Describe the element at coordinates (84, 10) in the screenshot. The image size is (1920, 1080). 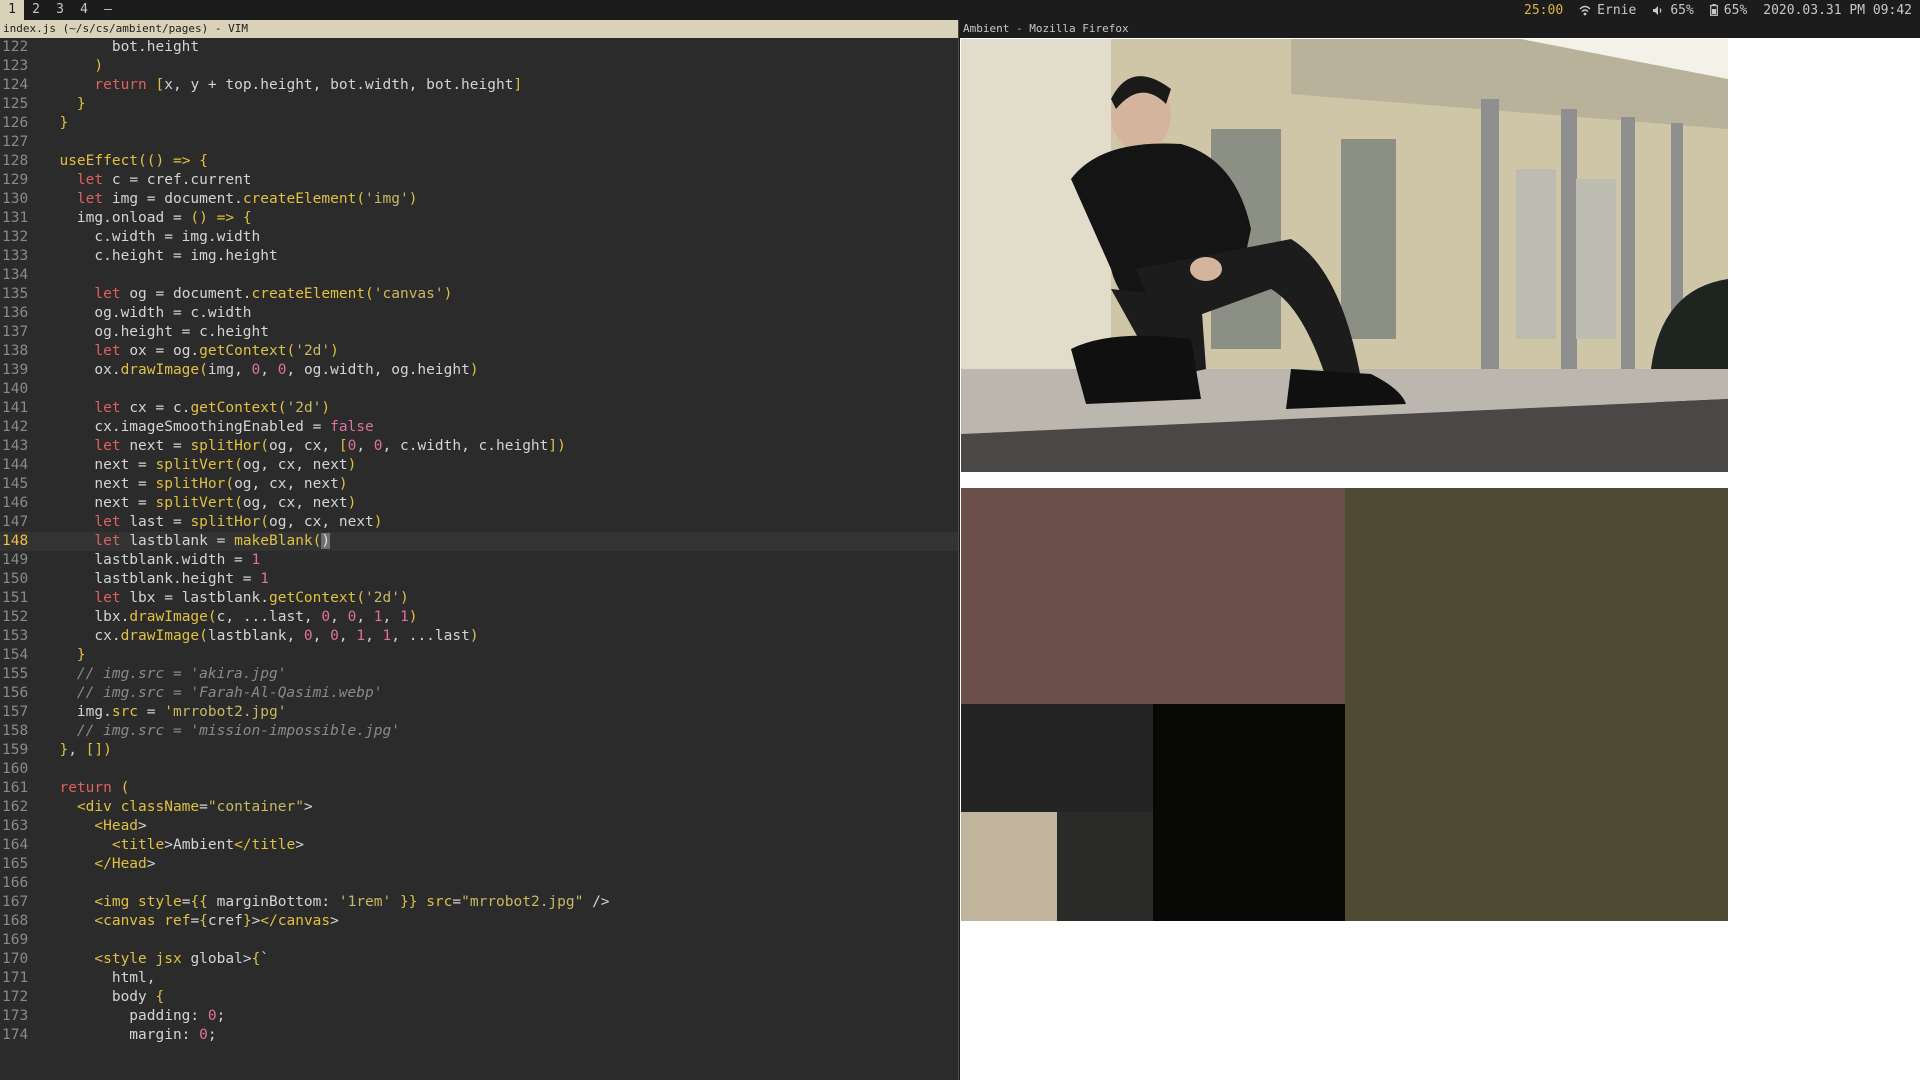
I see `workspace-4: 4` at that location.